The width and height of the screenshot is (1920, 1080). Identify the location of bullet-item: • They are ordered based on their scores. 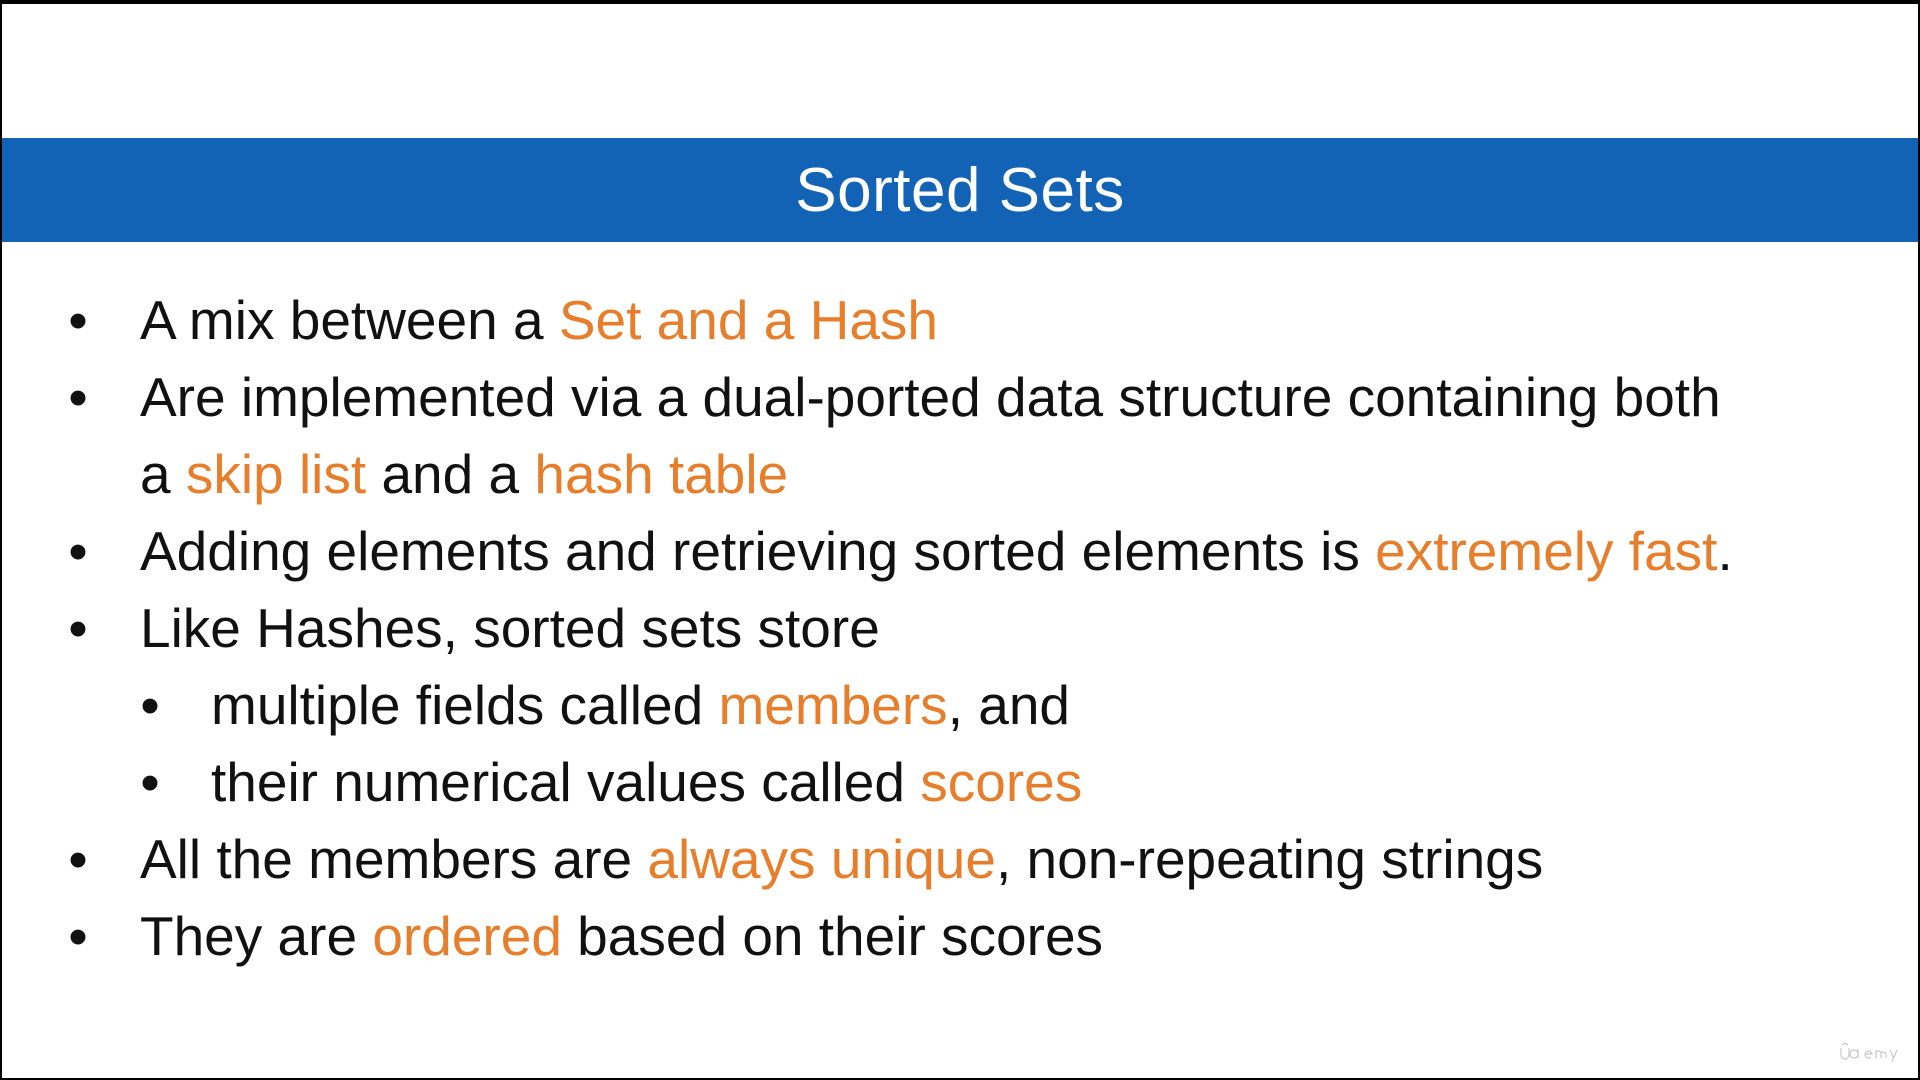
(960, 936).